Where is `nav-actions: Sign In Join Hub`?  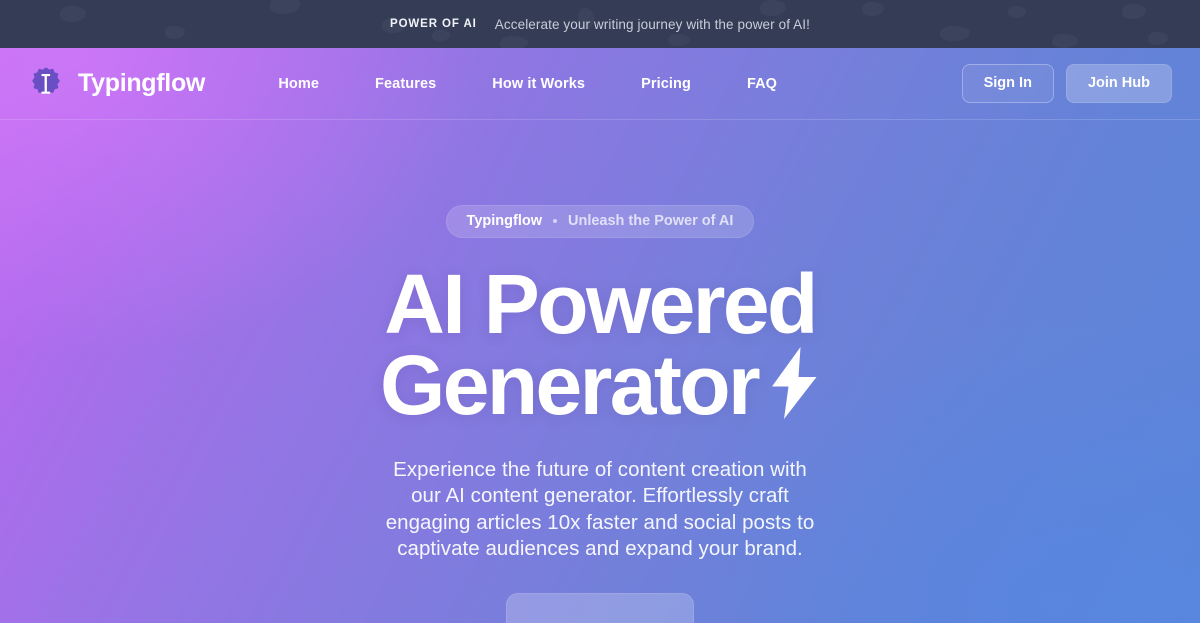 nav-actions: Sign In Join Hub is located at coordinates (1066, 83).